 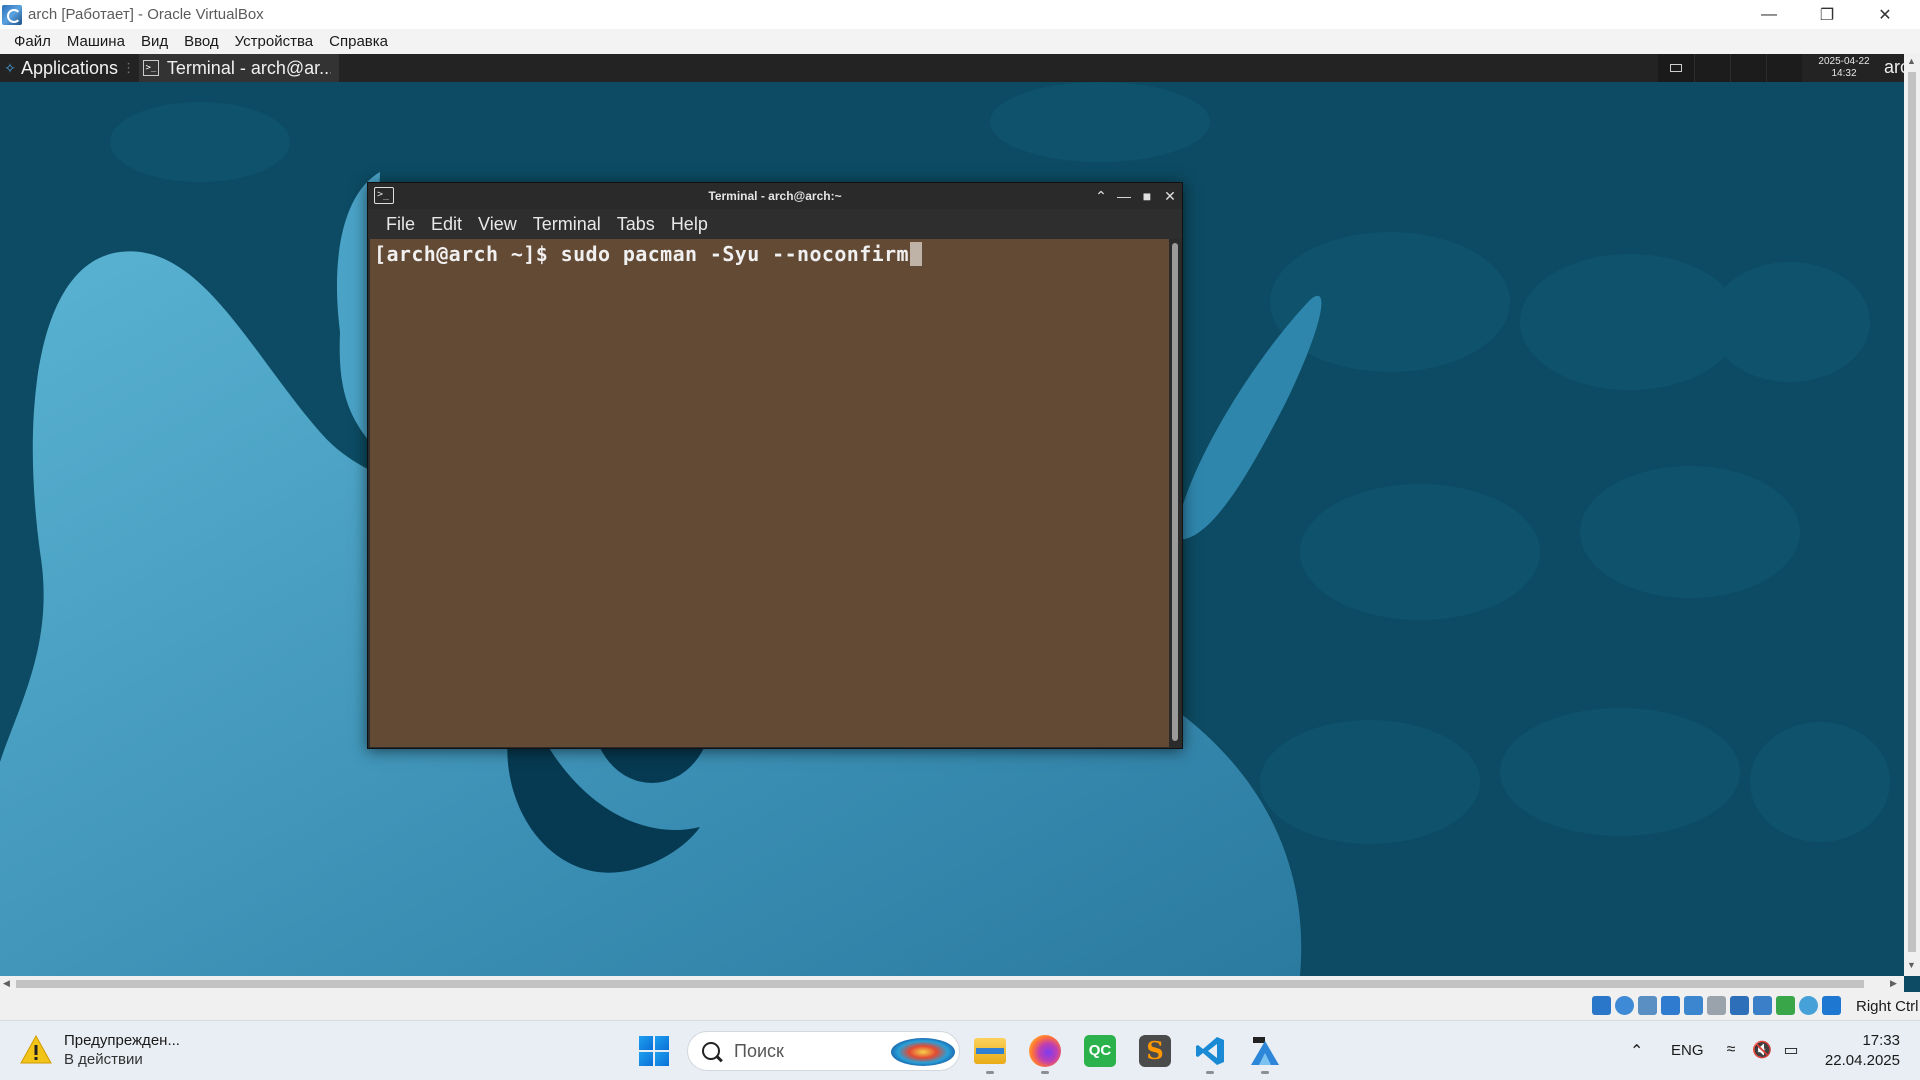 I want to click on taskbar-qcad: QC, so click(x=1100, y=1051).